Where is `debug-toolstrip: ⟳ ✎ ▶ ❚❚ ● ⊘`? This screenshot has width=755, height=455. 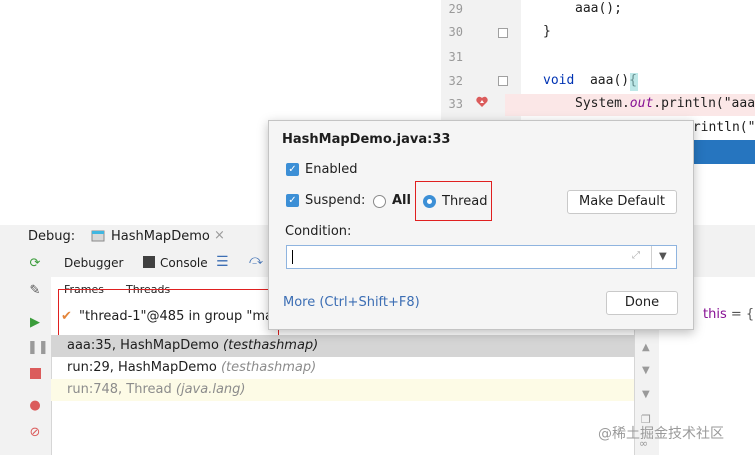
debug-toolstrip: ⟳ ✎ ▶ ❚❚ ● ⊘ is located at coordinates (26, 352).